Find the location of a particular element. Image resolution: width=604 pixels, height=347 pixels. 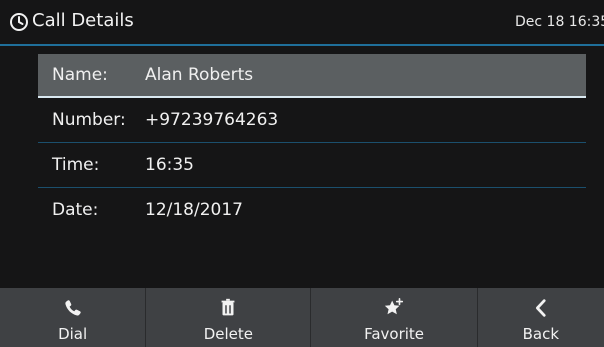

detail-value: Alan Roberts is located at coordinates (199, 75).